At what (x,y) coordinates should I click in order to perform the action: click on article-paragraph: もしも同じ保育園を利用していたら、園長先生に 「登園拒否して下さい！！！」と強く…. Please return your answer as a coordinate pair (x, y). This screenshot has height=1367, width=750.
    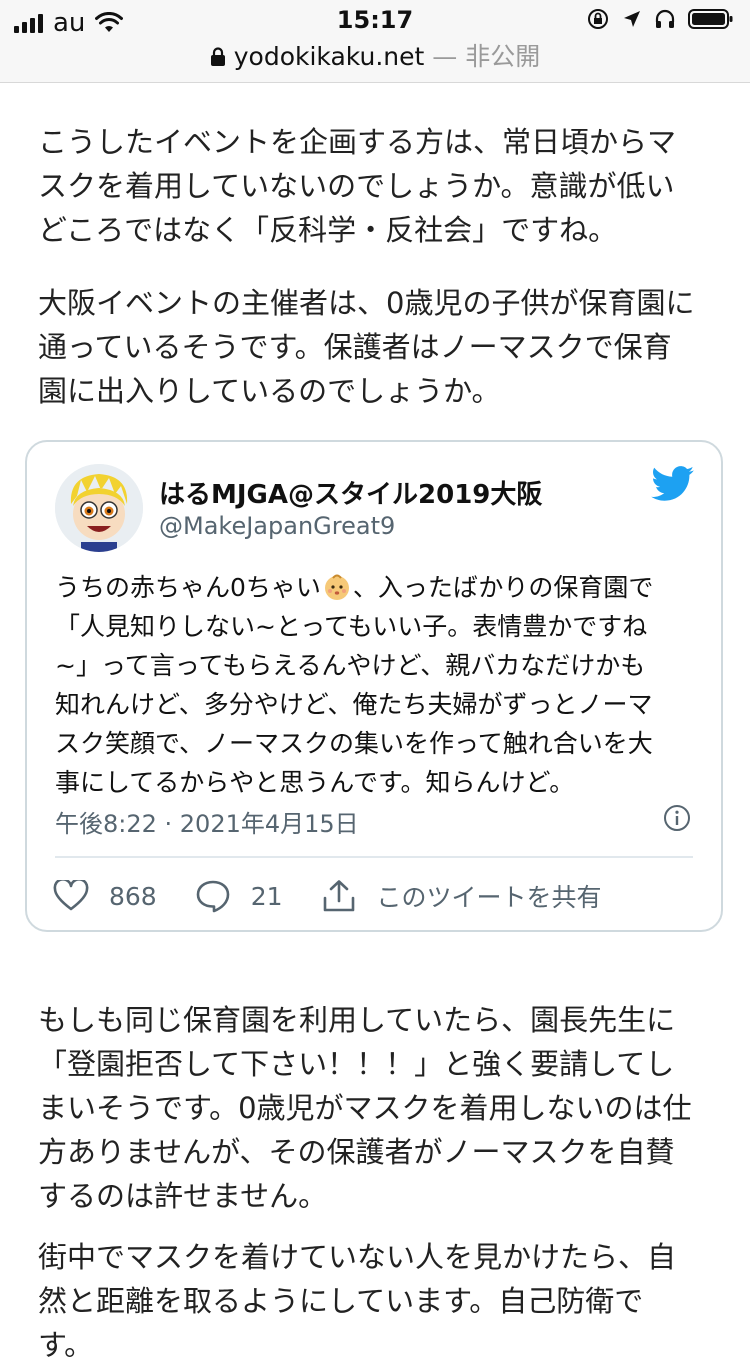
    Looking at the image, I should click on (365, 1108).